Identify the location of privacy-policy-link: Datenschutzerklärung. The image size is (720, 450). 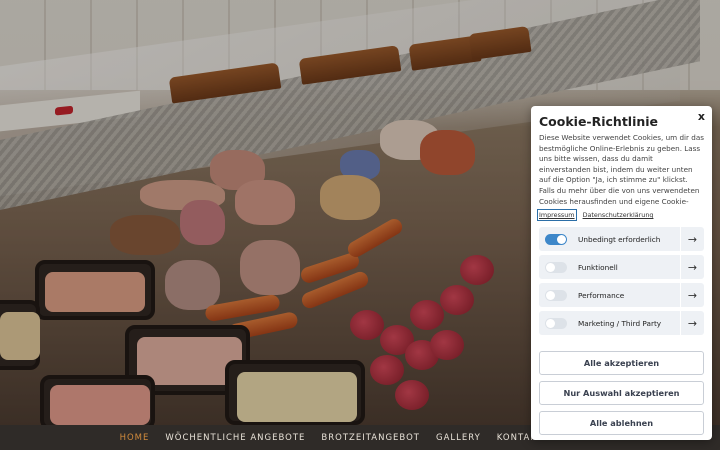
(618, 215).